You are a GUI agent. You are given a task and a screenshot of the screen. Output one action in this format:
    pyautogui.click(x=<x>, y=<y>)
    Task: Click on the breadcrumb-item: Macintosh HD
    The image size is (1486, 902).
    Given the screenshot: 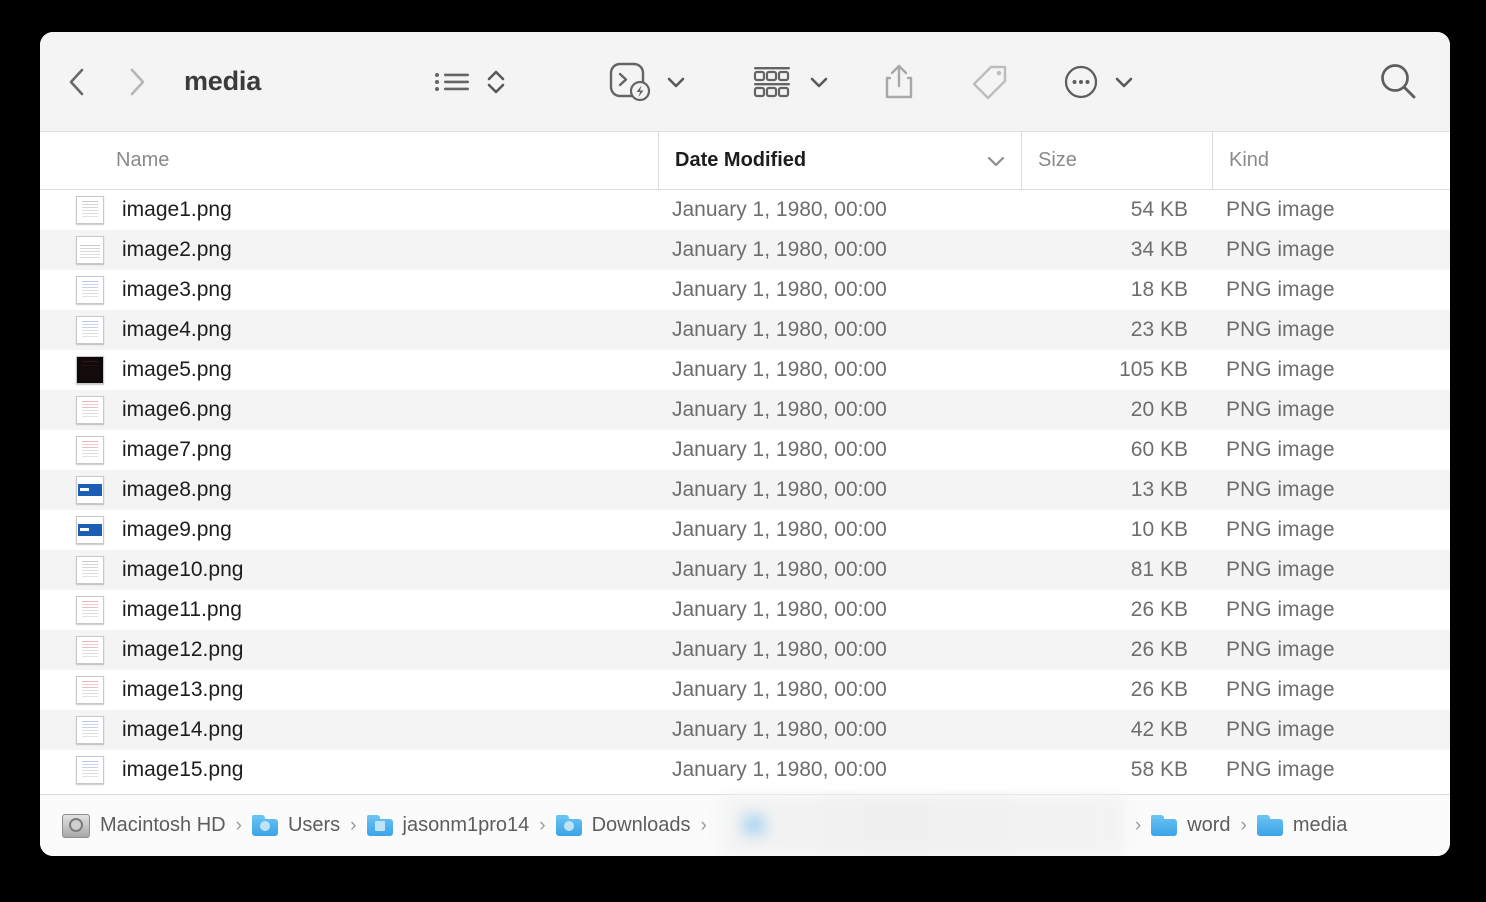 What is the action you would take?
    pyautogui.click(x=144, y=825)
    